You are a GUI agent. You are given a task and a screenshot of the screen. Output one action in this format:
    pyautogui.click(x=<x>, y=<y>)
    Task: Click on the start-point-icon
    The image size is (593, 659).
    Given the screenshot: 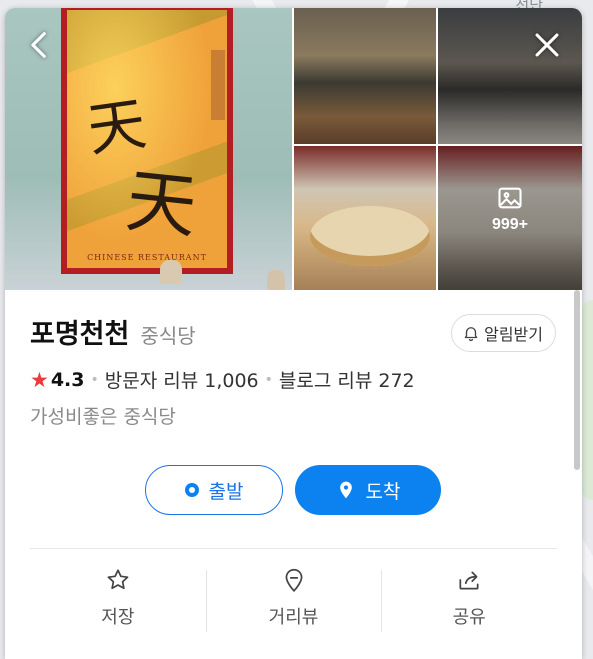 What is the action you would take?
    pyautogui.click(x=191, y=490)
    